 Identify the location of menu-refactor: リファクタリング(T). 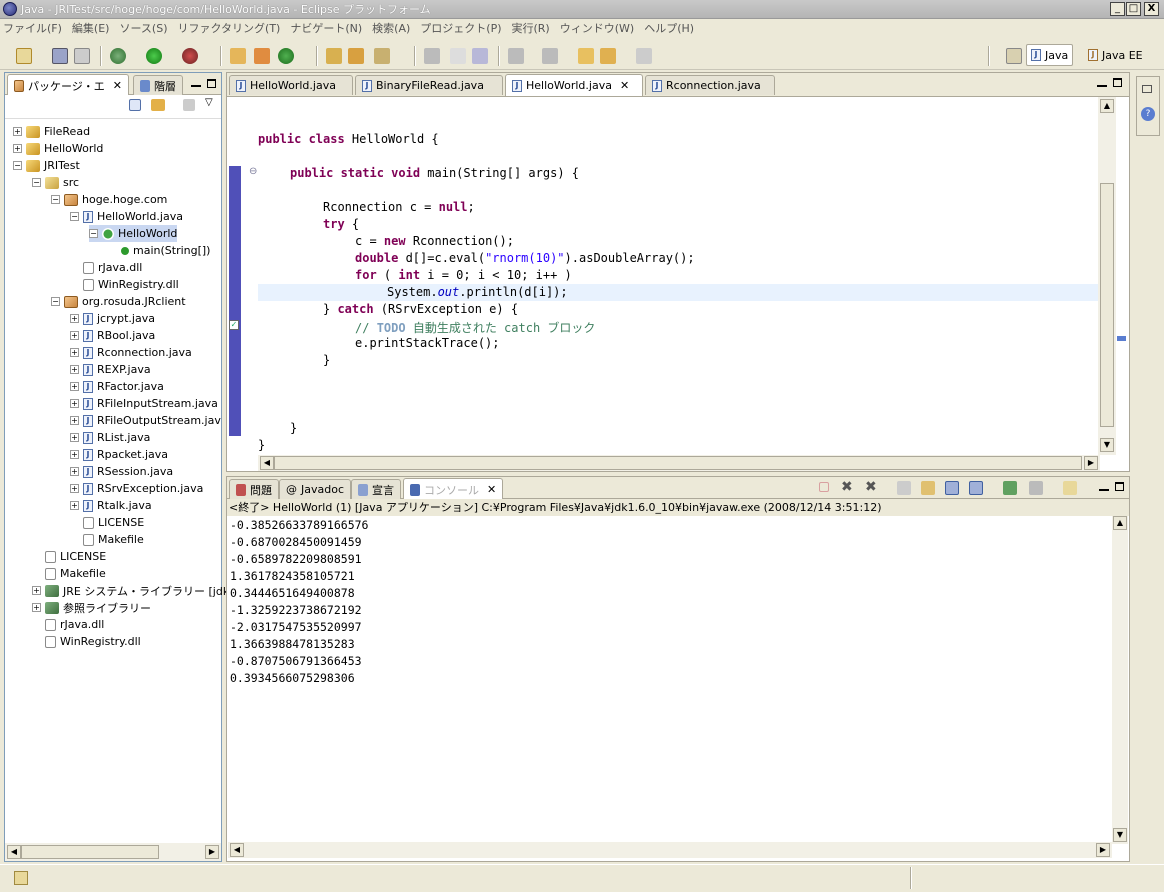
(228, 28).